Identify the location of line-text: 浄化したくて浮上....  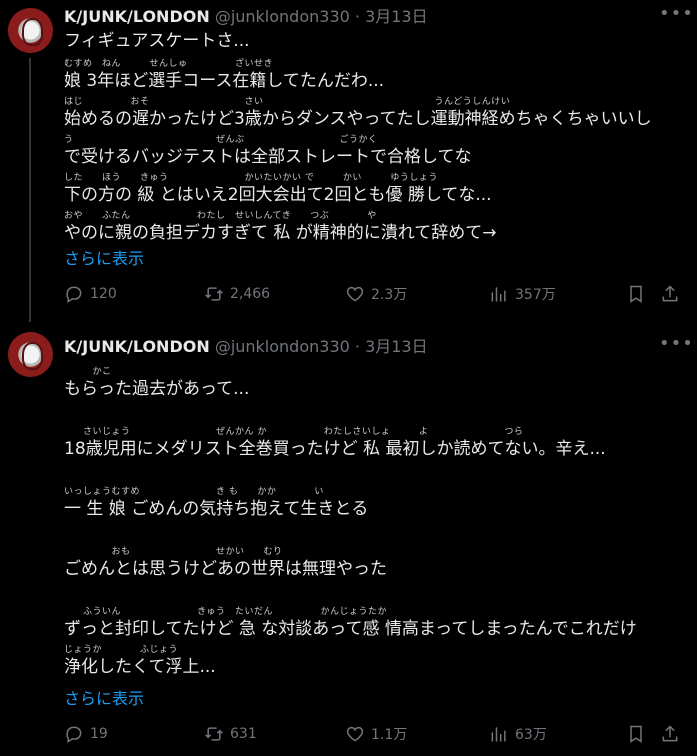
(140, 667).